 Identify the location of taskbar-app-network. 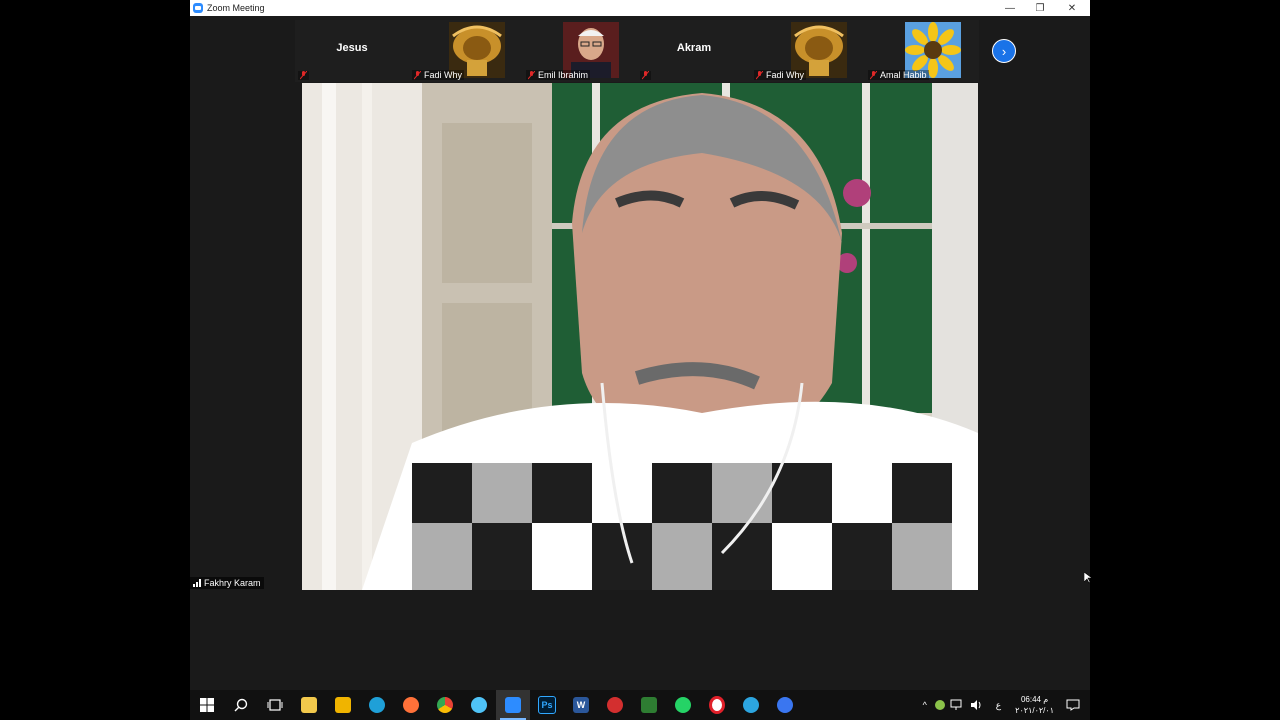
(479, 705).